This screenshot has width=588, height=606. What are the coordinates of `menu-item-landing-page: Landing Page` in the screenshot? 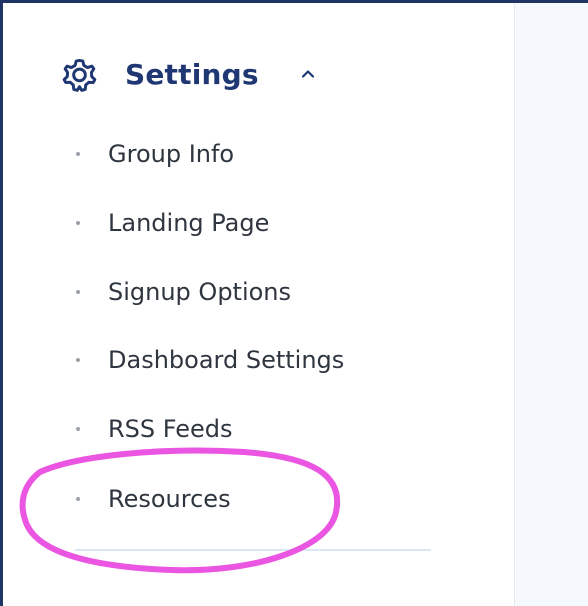 It's located at (172, 223).